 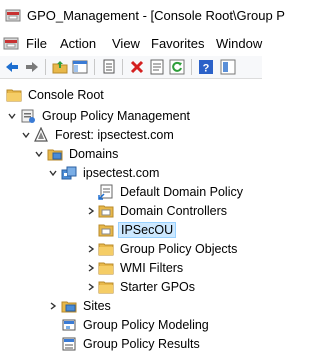 I want to click on results-icon, so click(x=69, y=344).